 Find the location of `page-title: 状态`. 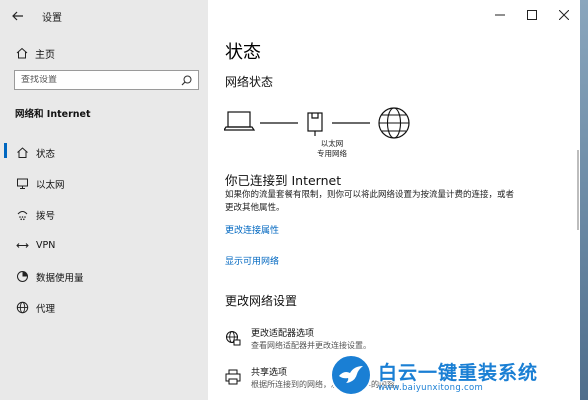

page-title: 状态 is located at coordinates (243, 52).